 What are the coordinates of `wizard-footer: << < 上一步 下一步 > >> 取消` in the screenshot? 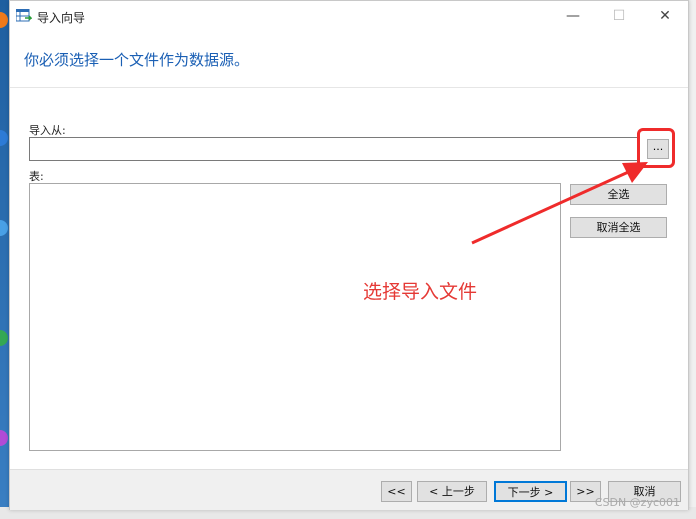 It's located at (349, 489).